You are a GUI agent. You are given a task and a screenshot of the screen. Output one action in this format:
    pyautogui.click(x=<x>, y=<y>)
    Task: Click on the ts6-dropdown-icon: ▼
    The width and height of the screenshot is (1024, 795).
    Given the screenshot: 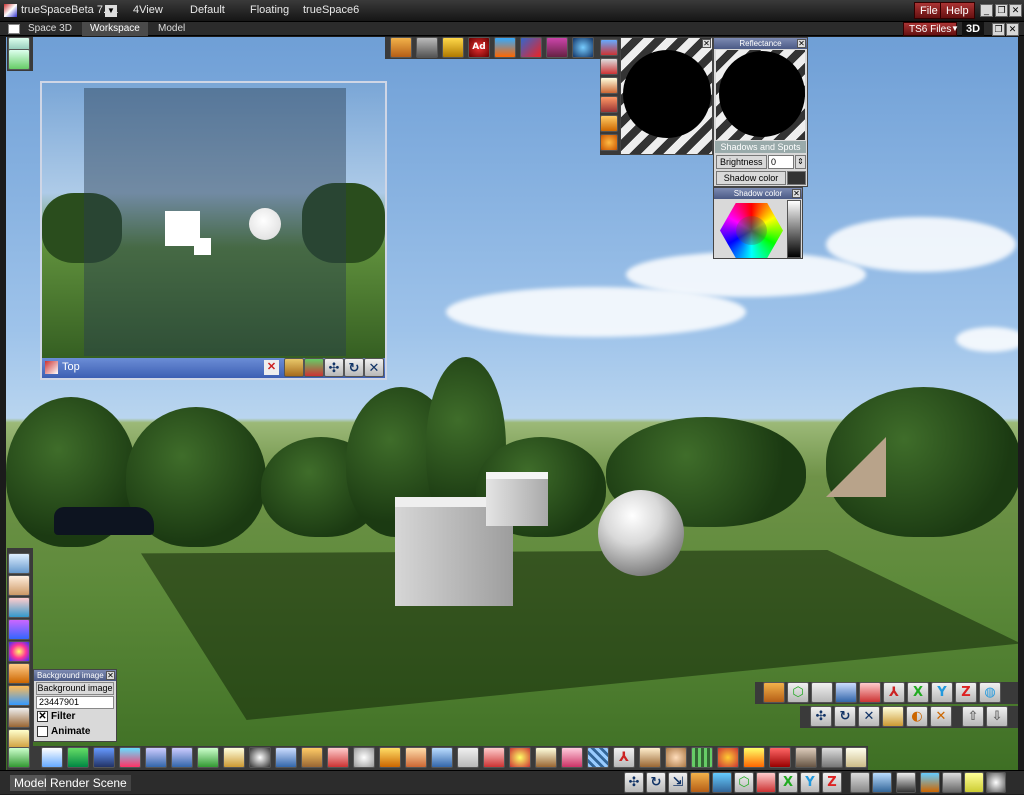 What is the action you would take?
    pyautogui.click(x=955, y=28)
    